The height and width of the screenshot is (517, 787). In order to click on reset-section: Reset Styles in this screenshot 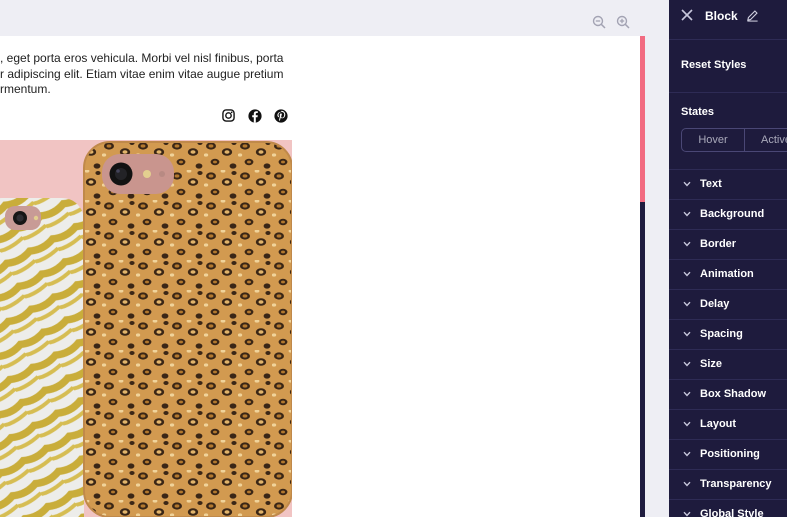, I will do `click(728, 66)`.